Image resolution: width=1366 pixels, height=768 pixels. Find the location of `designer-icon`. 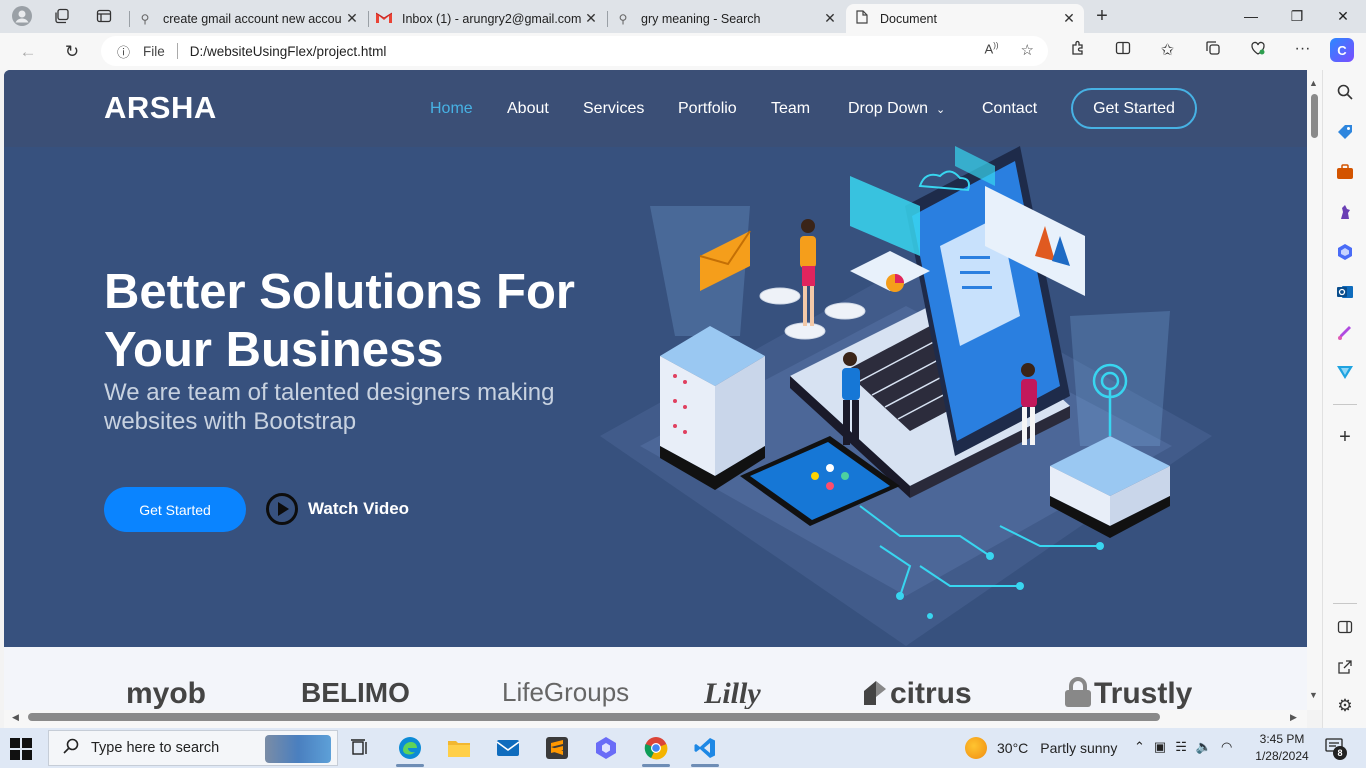

designer-icon is located at coordinates (1345, 332).